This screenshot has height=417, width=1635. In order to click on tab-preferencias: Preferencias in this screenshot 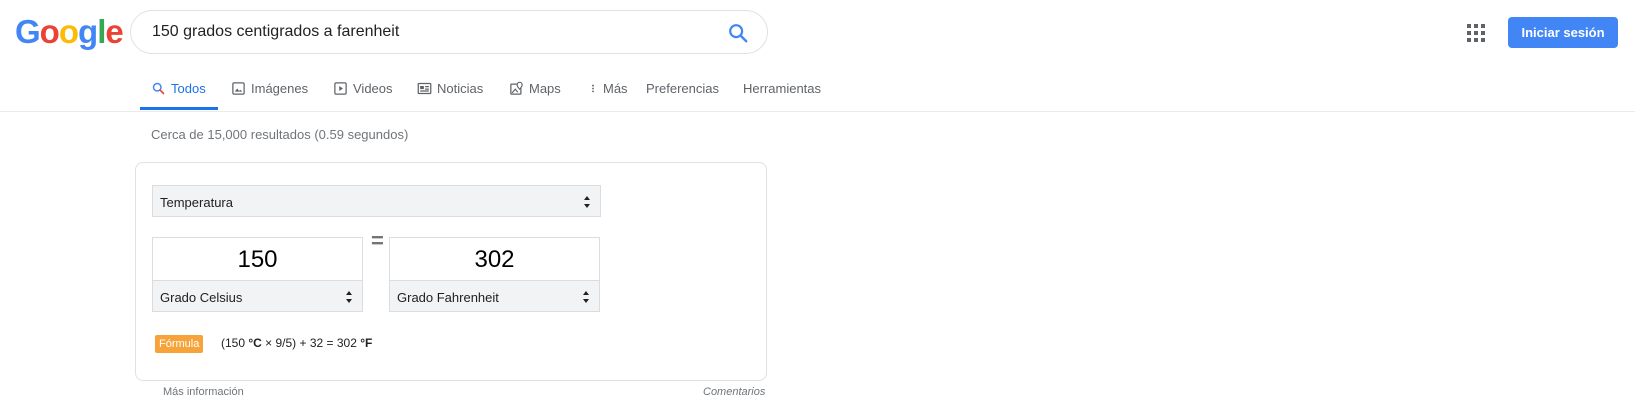, I will do `click(682, 88)`.